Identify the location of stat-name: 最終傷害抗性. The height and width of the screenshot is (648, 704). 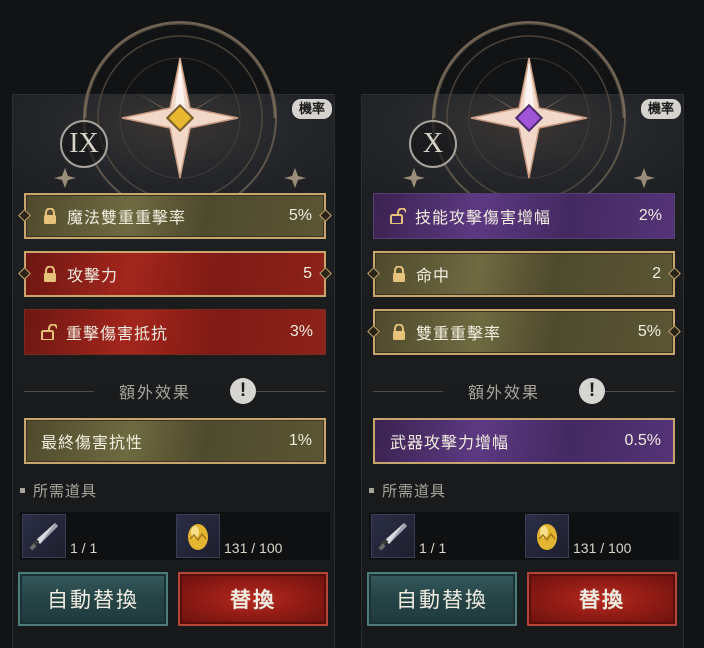
(92, 443).